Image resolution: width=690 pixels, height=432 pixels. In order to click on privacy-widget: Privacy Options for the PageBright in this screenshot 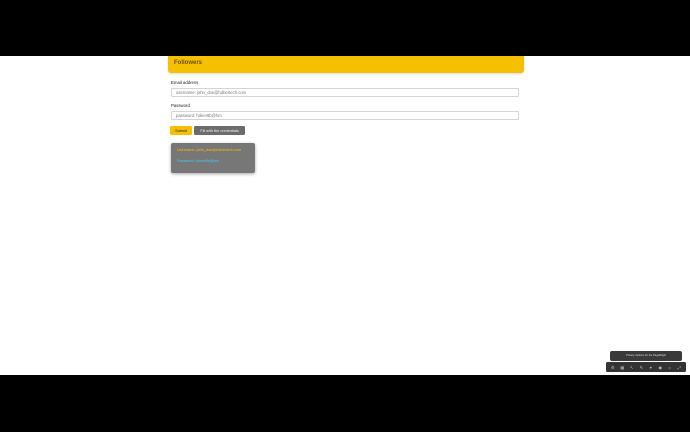, I will do `click(646, 356)`.